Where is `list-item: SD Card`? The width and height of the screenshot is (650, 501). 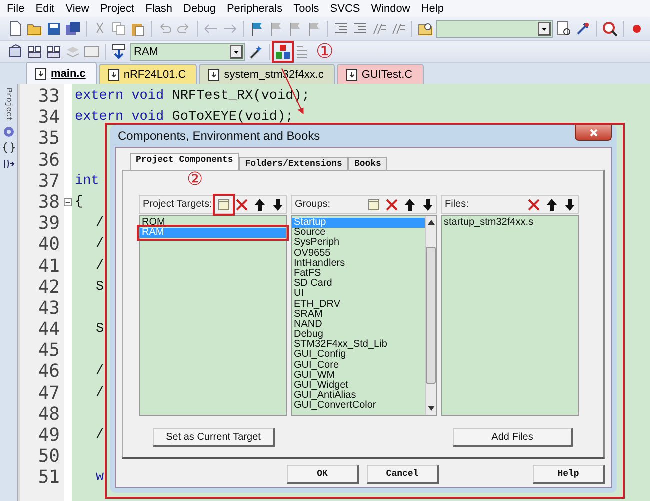
list-item: SD Card is located at coordinates (358, 284).